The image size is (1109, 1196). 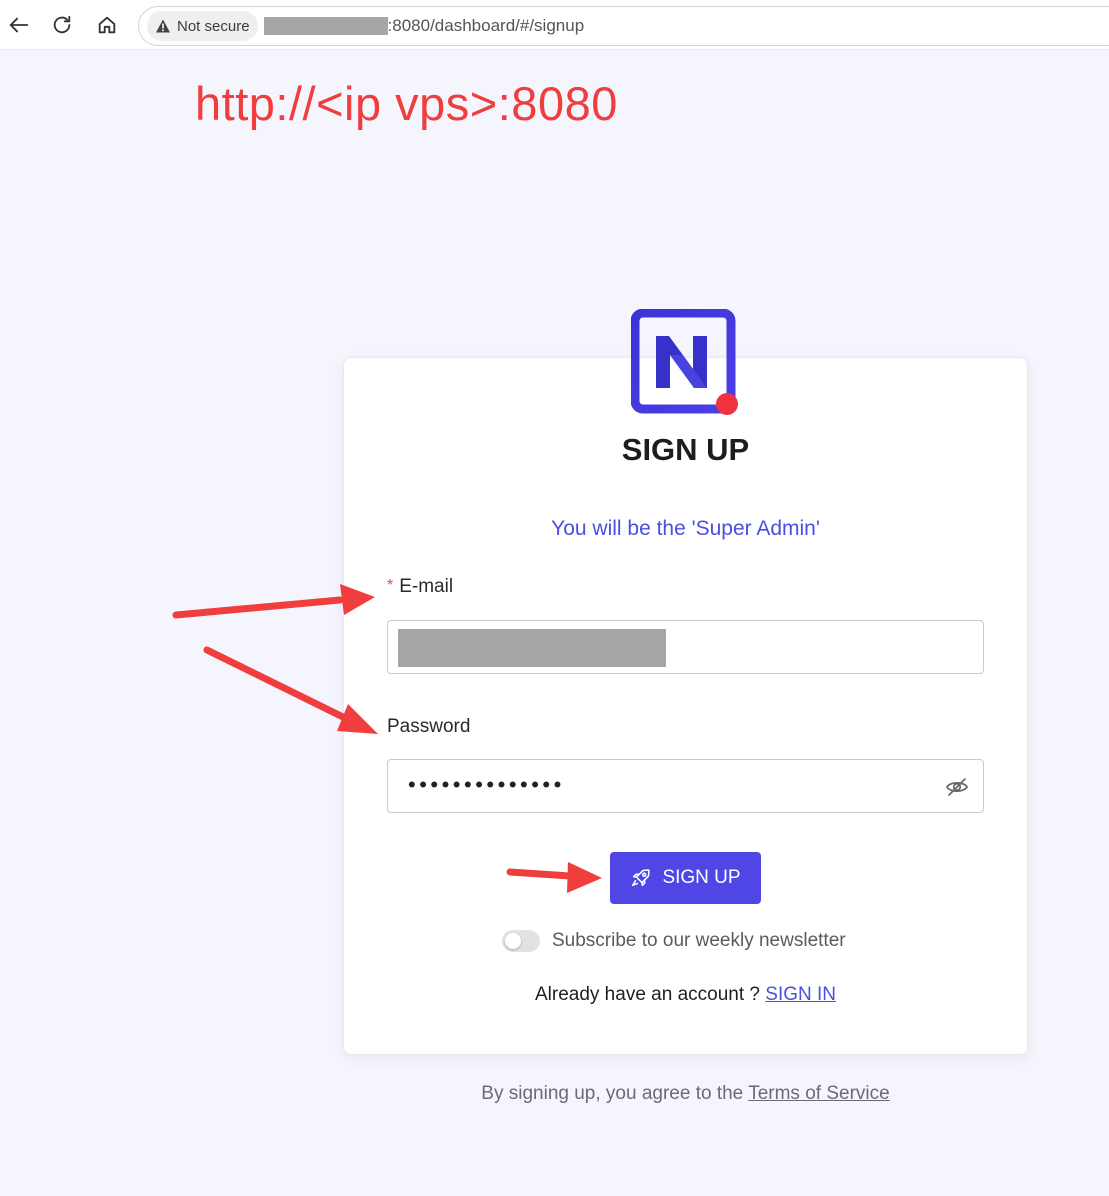 I want to click on password-field: ••••••••••••••, so click(x=685, y=786).